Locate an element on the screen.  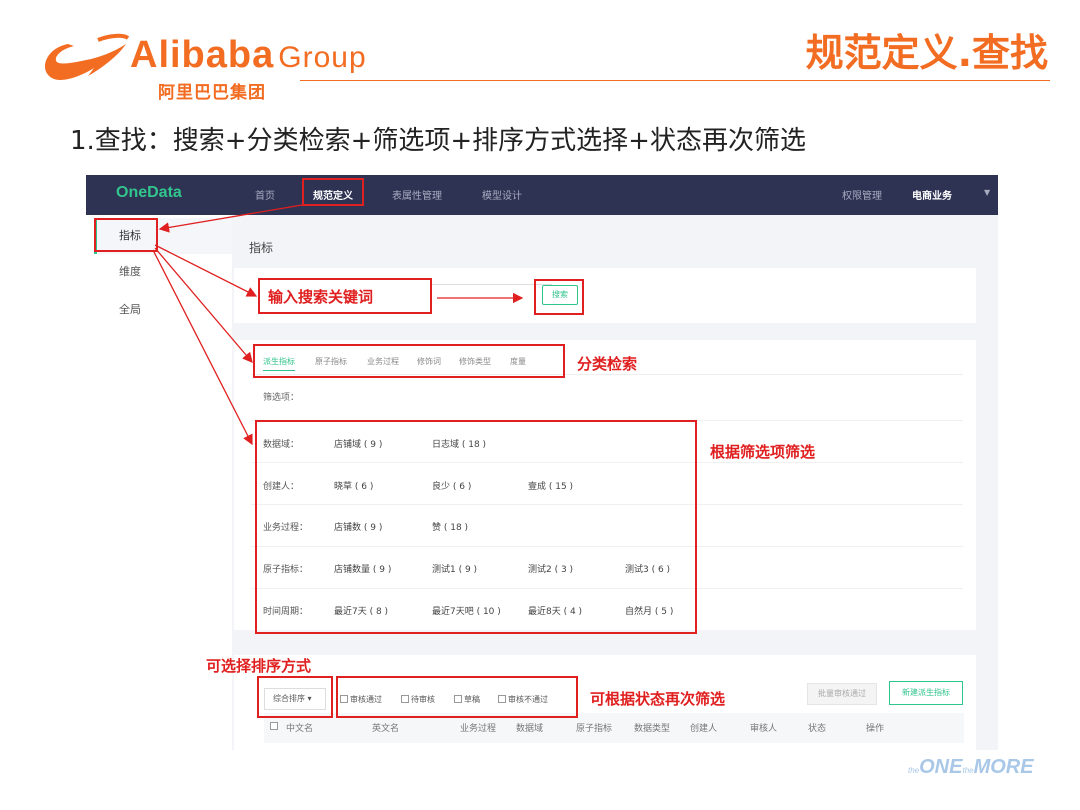
table-header-cell: 英文名 is located at coordinates (386, 729).